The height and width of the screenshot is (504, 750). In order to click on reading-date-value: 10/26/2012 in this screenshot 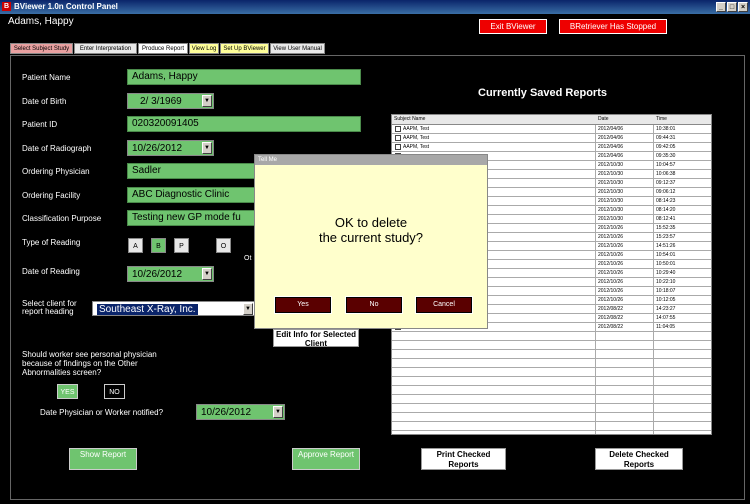, I will do `click(157, 274)`.